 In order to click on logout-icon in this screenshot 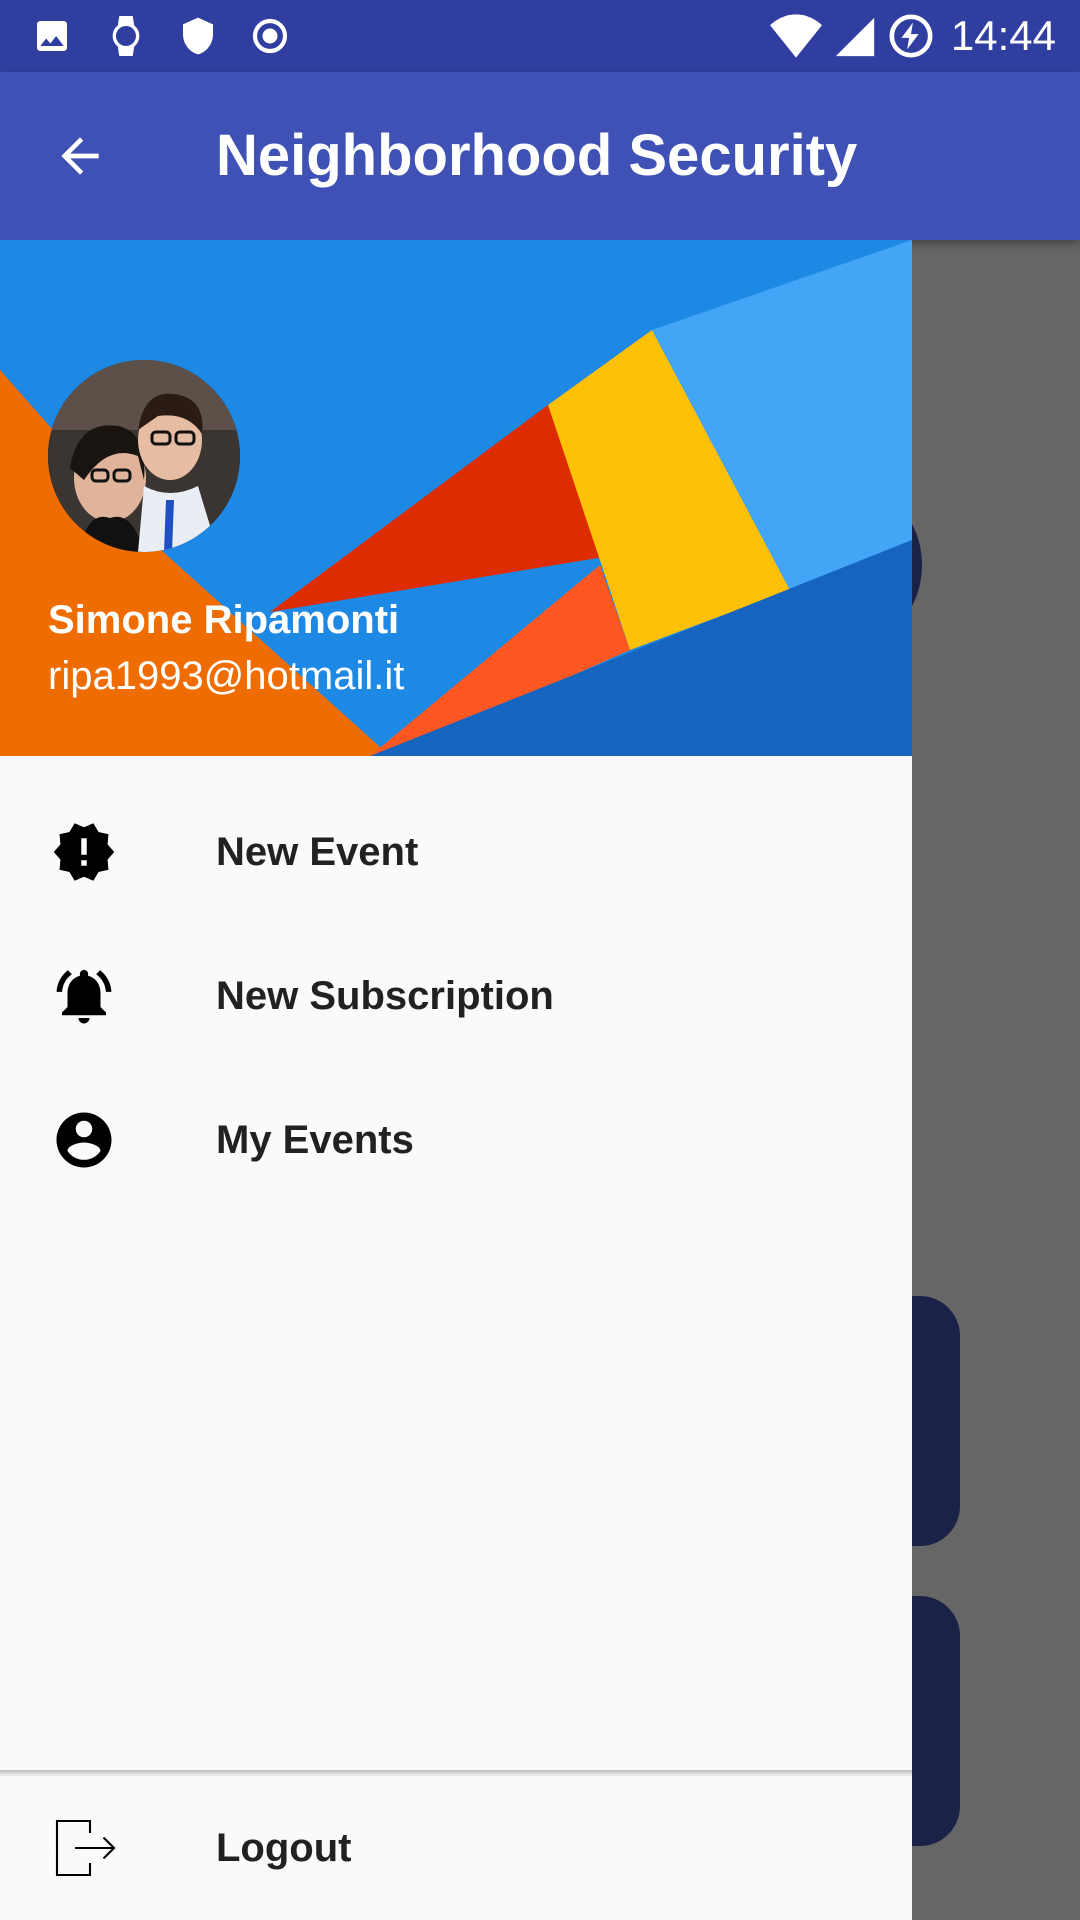, I will do `click(84, 1848)`.